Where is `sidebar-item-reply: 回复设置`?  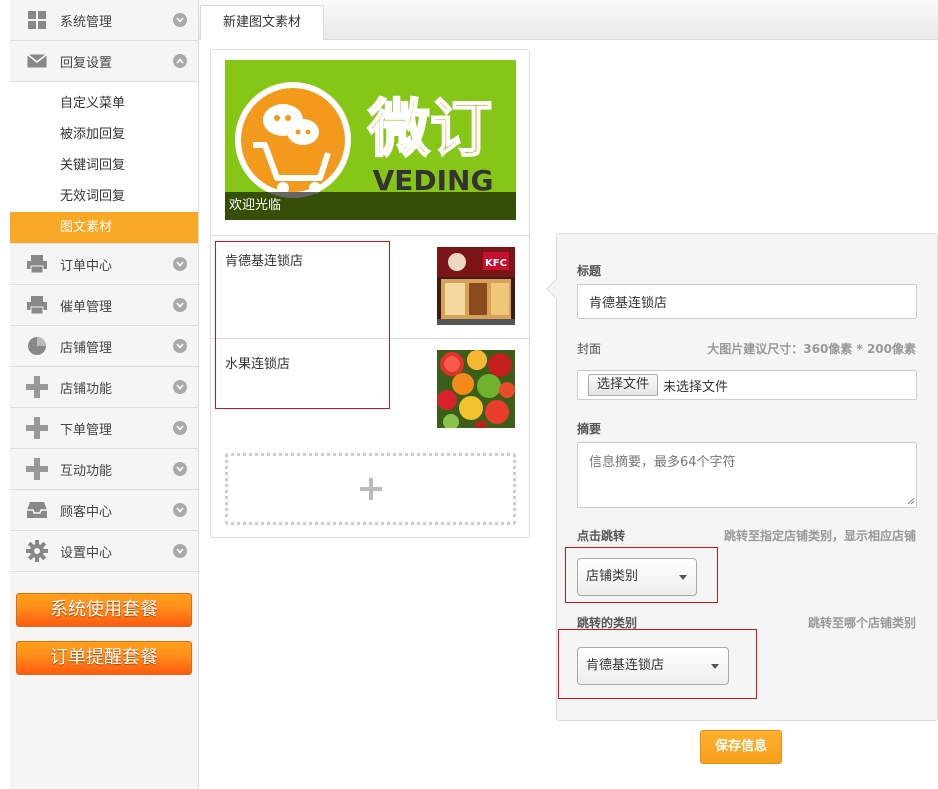
sidebar-item-reply: 回复设置 is located at coordinates (104, 61).